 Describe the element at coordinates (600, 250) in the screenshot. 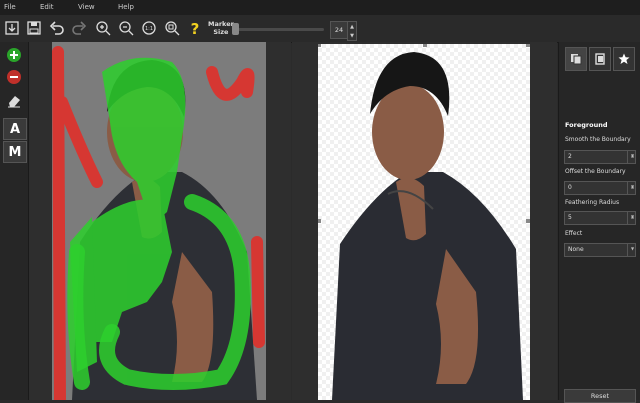

I see `effect-select: None ▼` at that location.